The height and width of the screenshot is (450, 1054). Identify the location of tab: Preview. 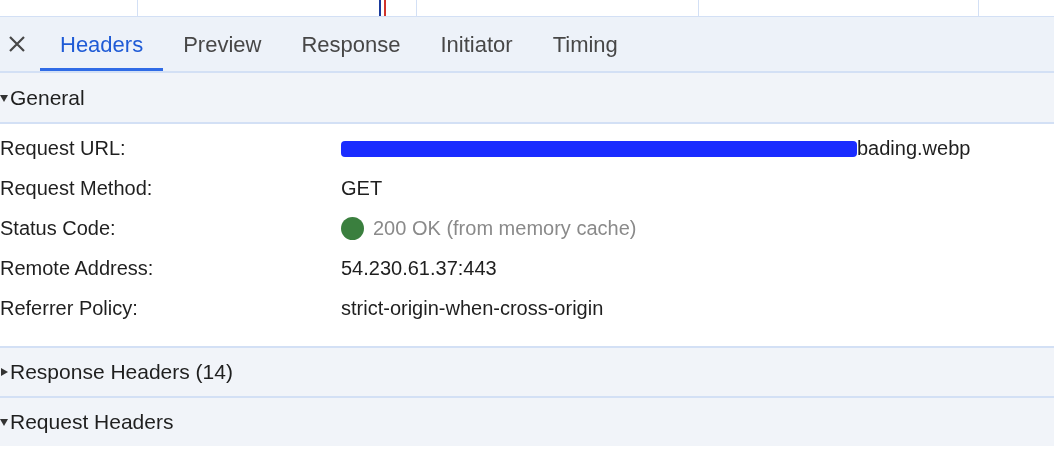
(222, 44).